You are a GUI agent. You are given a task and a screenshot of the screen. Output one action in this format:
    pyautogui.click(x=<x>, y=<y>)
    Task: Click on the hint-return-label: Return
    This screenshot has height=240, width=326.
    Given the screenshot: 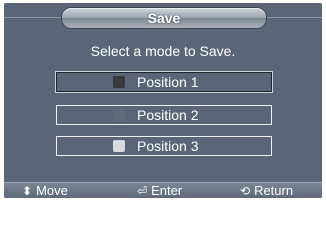 What is the action you would take?
    pyautogui.click(x=274, y=190)
    